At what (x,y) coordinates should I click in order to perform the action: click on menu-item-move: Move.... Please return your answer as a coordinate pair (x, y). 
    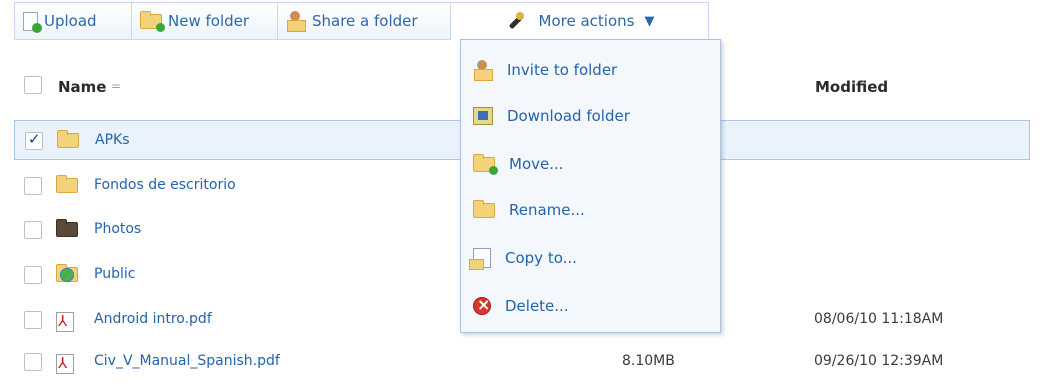
    Looking at the image, I should click on (590, 164).